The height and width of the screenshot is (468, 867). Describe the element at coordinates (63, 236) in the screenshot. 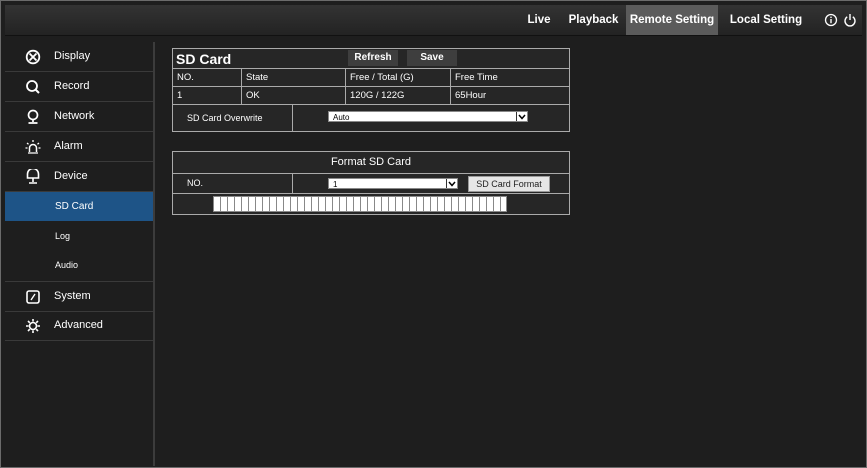

I see `sidebar-subitem-label: Log` at that location.